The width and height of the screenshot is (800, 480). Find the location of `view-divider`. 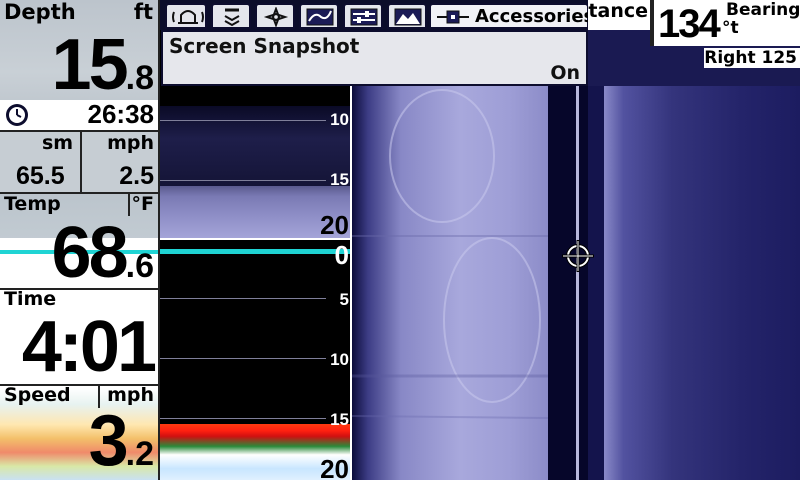

view-divider is located at coordinates (351, 283).